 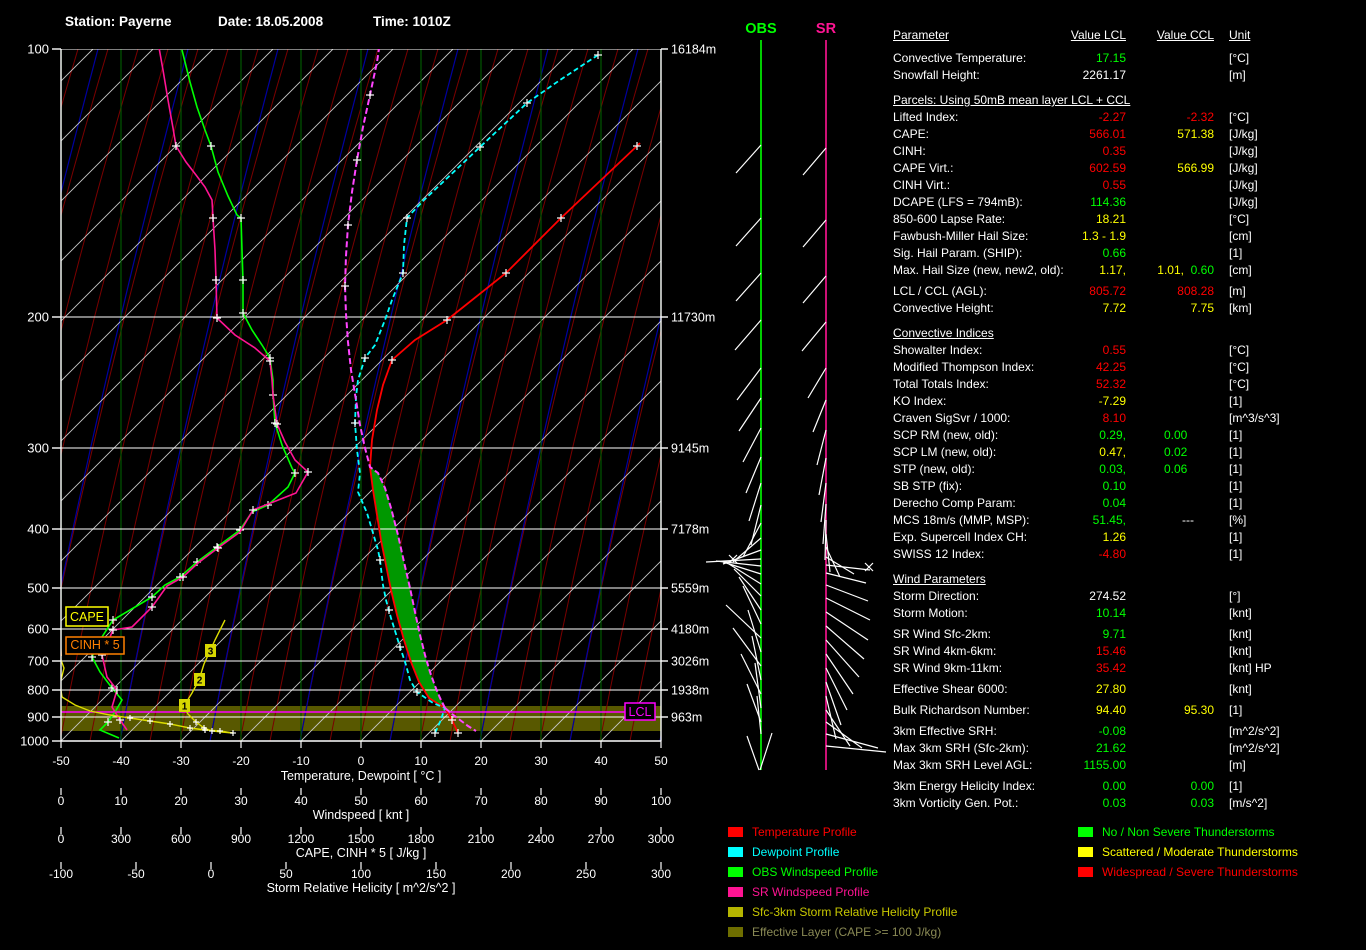 I want to click on srh-level-marker-2: 2, so click(x=199, y=680).